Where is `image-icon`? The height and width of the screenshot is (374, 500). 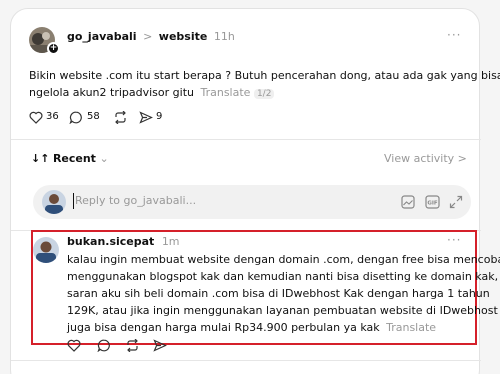 image-icon is located at coordinates (408, 202).